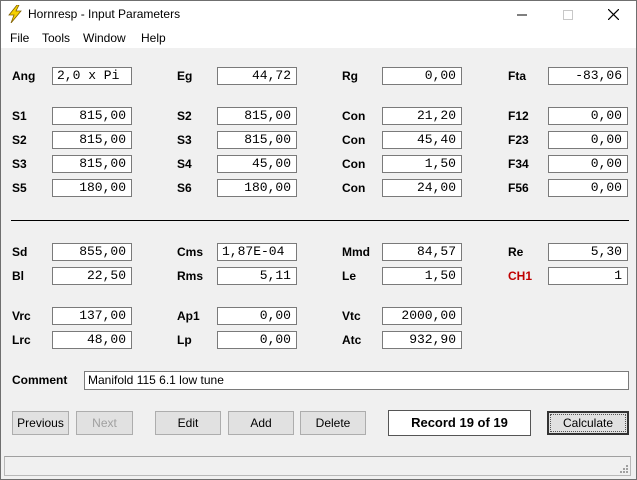 This screenshot has width=637, height=480. Describe the element at coordinates (518, 188) in the screenshot. I see `label-f56: F56` at that location.